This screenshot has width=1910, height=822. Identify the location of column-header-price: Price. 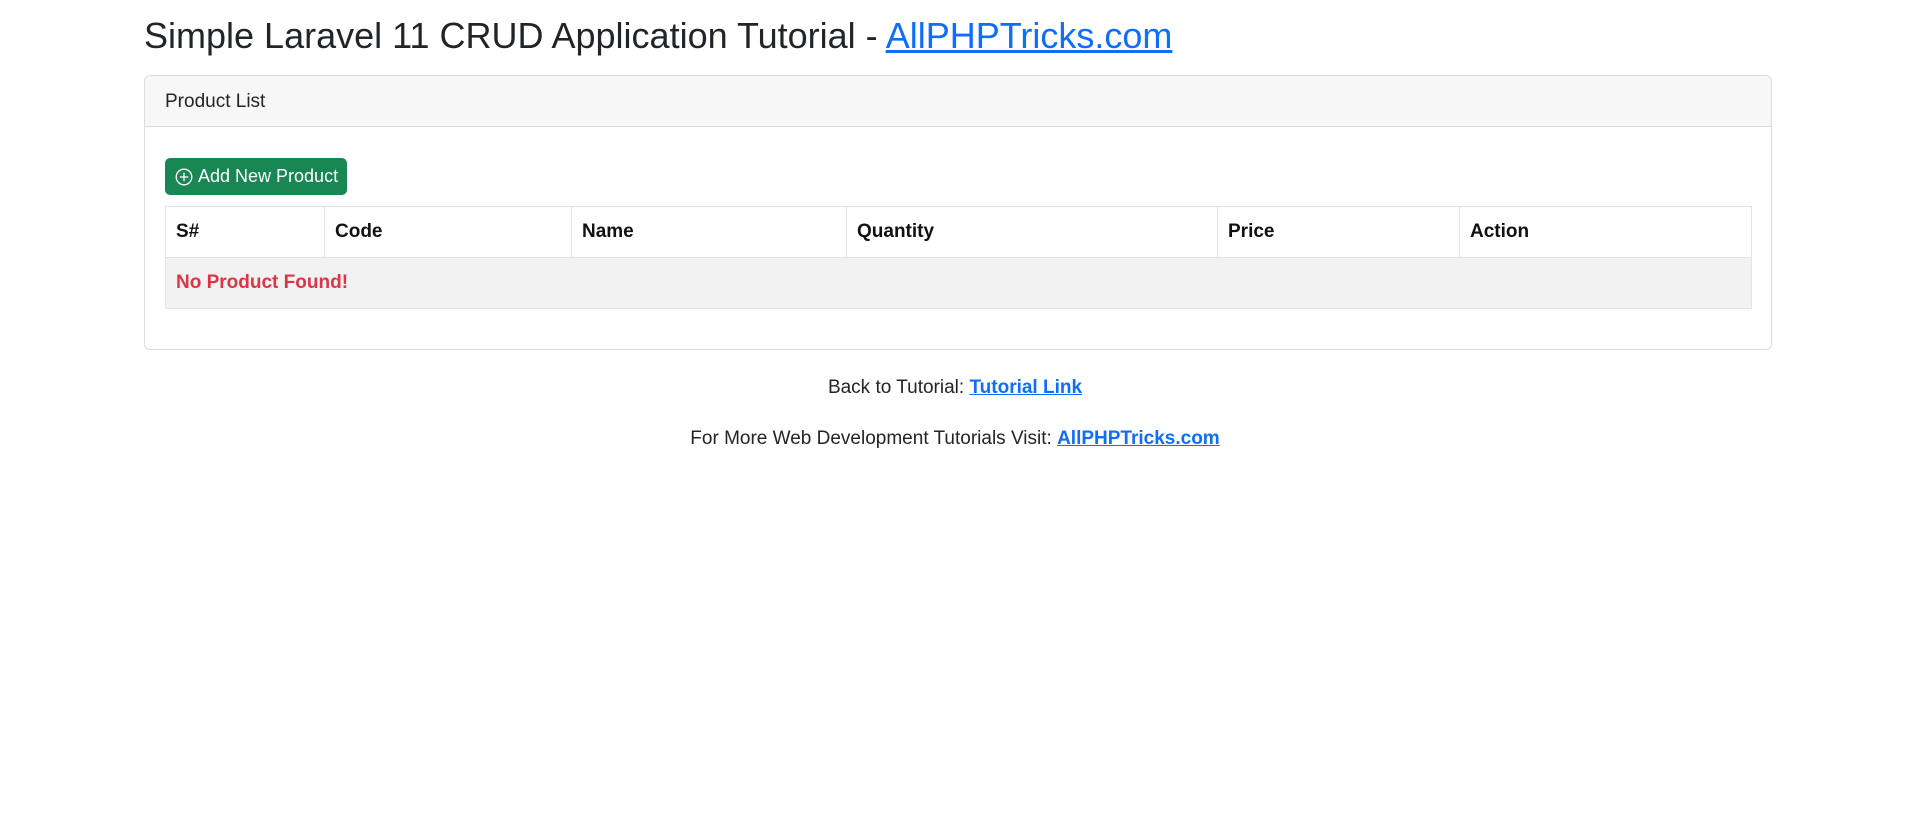
(1338, 232).